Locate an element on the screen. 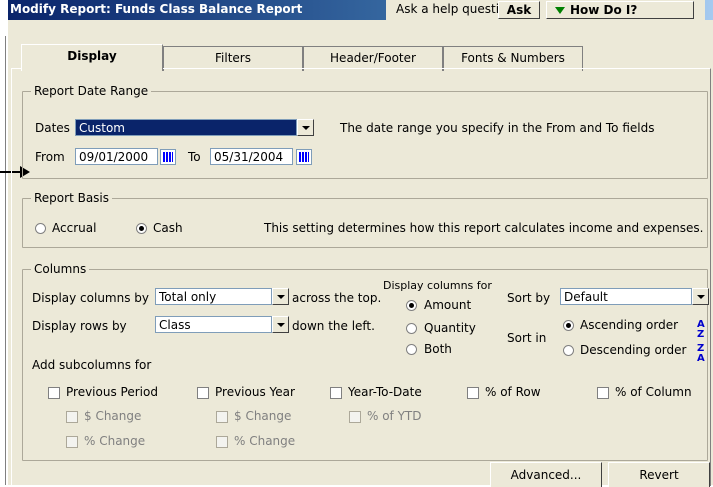 Image resolution: width=713 pixels, height=487 pixels. to-calendar-icon is located at coordinates (304, 157).